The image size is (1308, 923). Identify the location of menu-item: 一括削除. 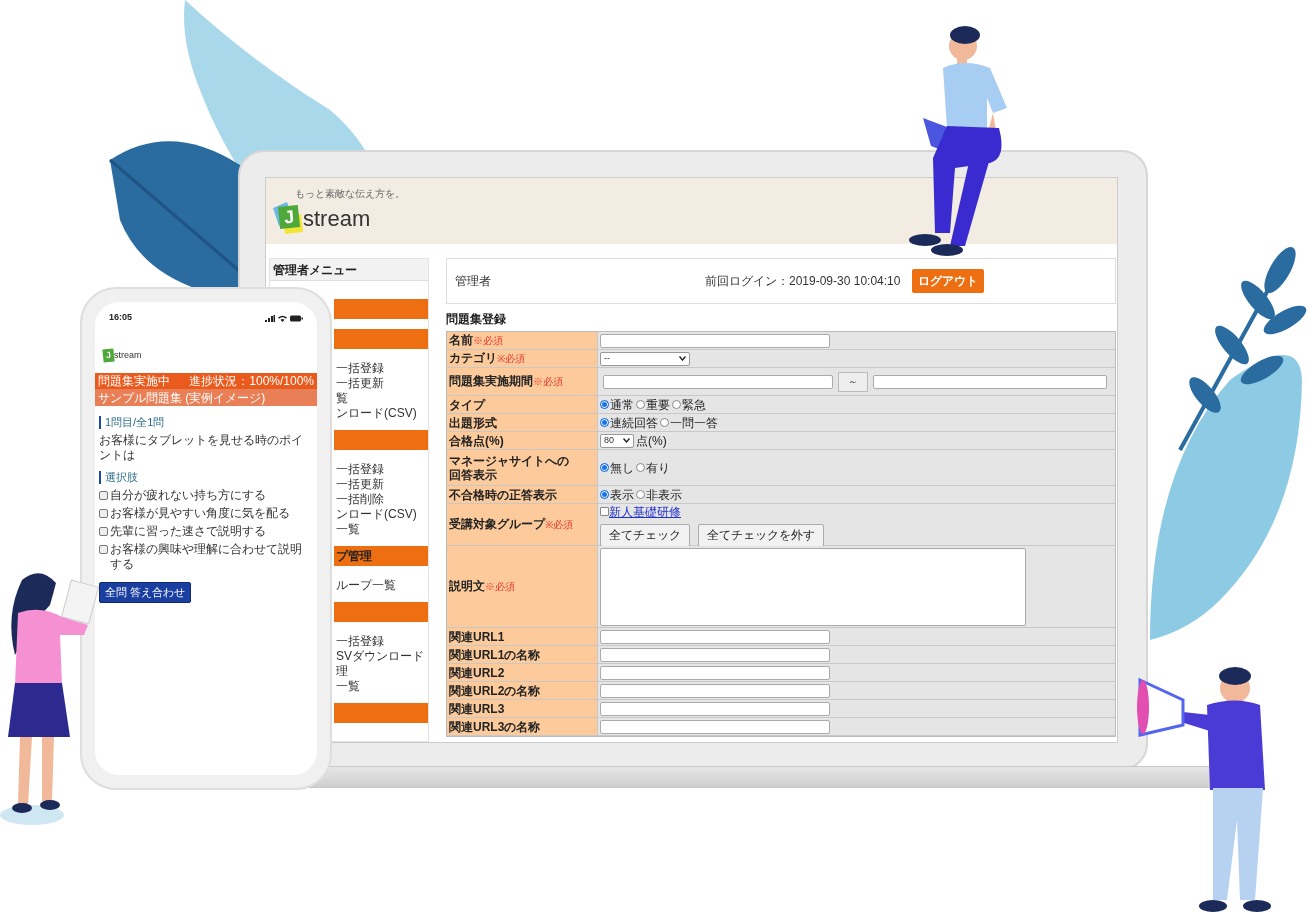
(360, 499).